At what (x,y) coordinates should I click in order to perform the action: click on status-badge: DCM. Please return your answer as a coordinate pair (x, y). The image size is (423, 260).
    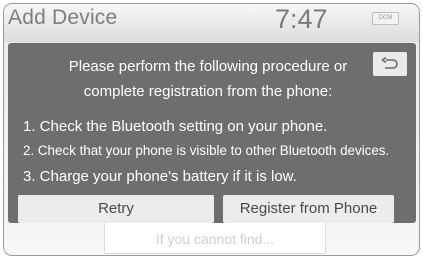
    Looking at the image, I should click on (385, 18).